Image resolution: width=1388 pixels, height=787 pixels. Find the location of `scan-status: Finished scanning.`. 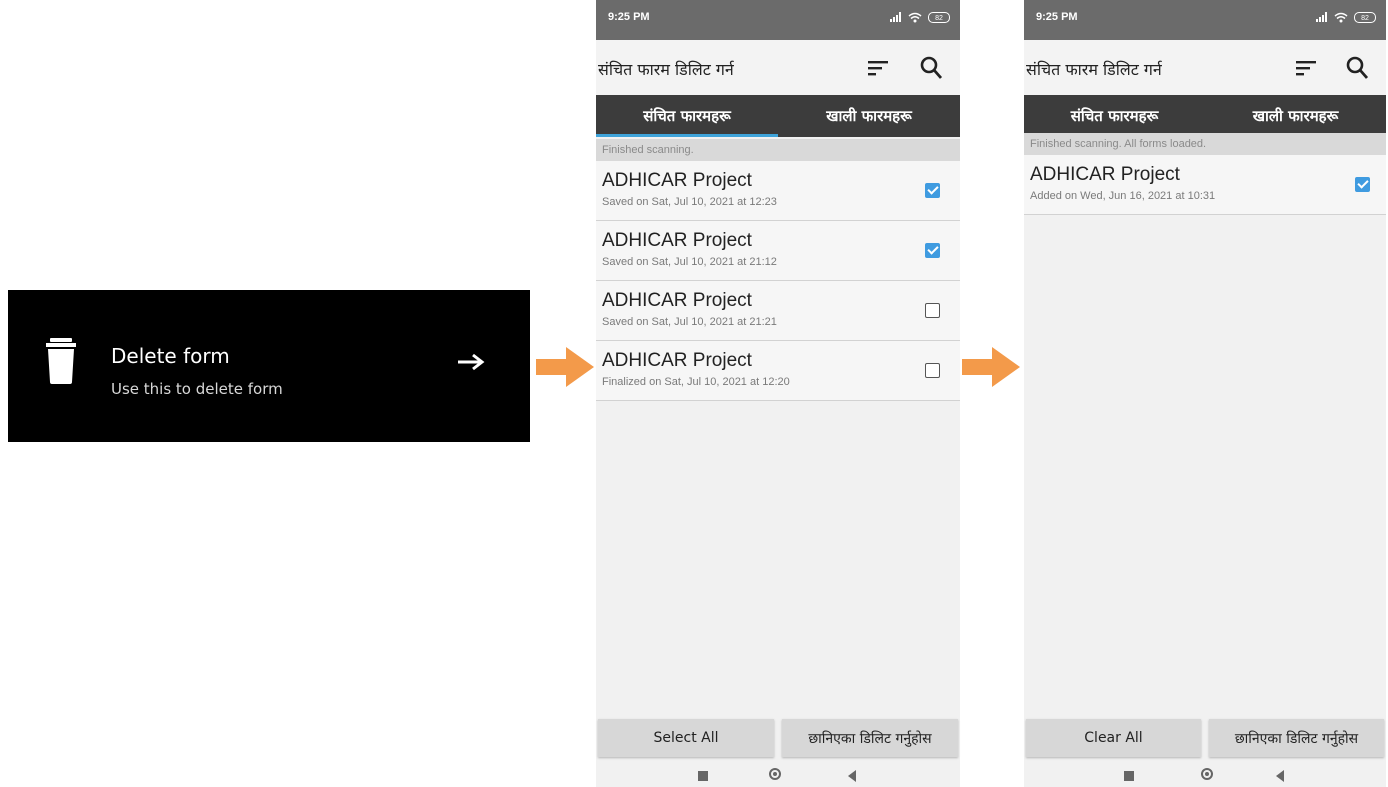

scan-status: Finished scanning. is located at coordinates (778, 150).